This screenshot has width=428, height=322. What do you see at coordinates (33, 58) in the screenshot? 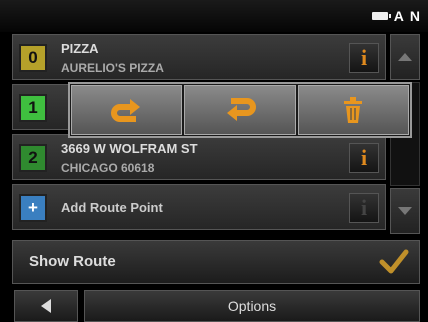
I see `route-badge: 0` at bounding box center [33, 58].